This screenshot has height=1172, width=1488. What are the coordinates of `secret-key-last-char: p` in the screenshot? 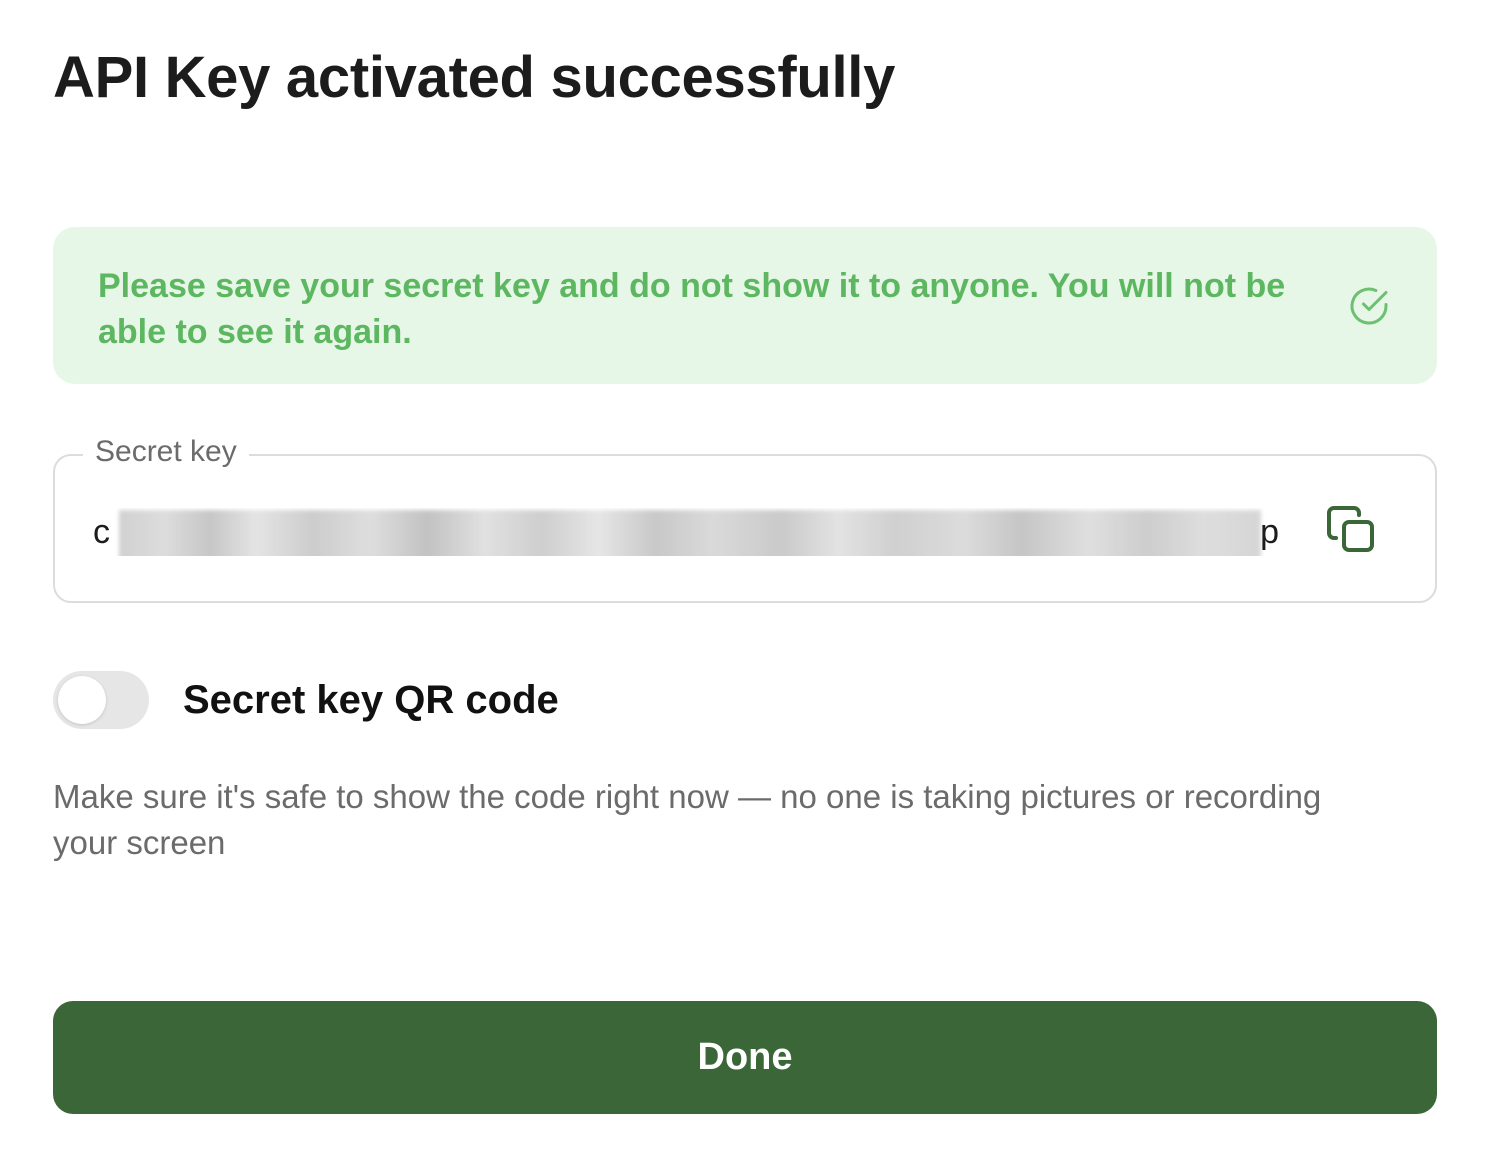 It's located at (1269, 532).